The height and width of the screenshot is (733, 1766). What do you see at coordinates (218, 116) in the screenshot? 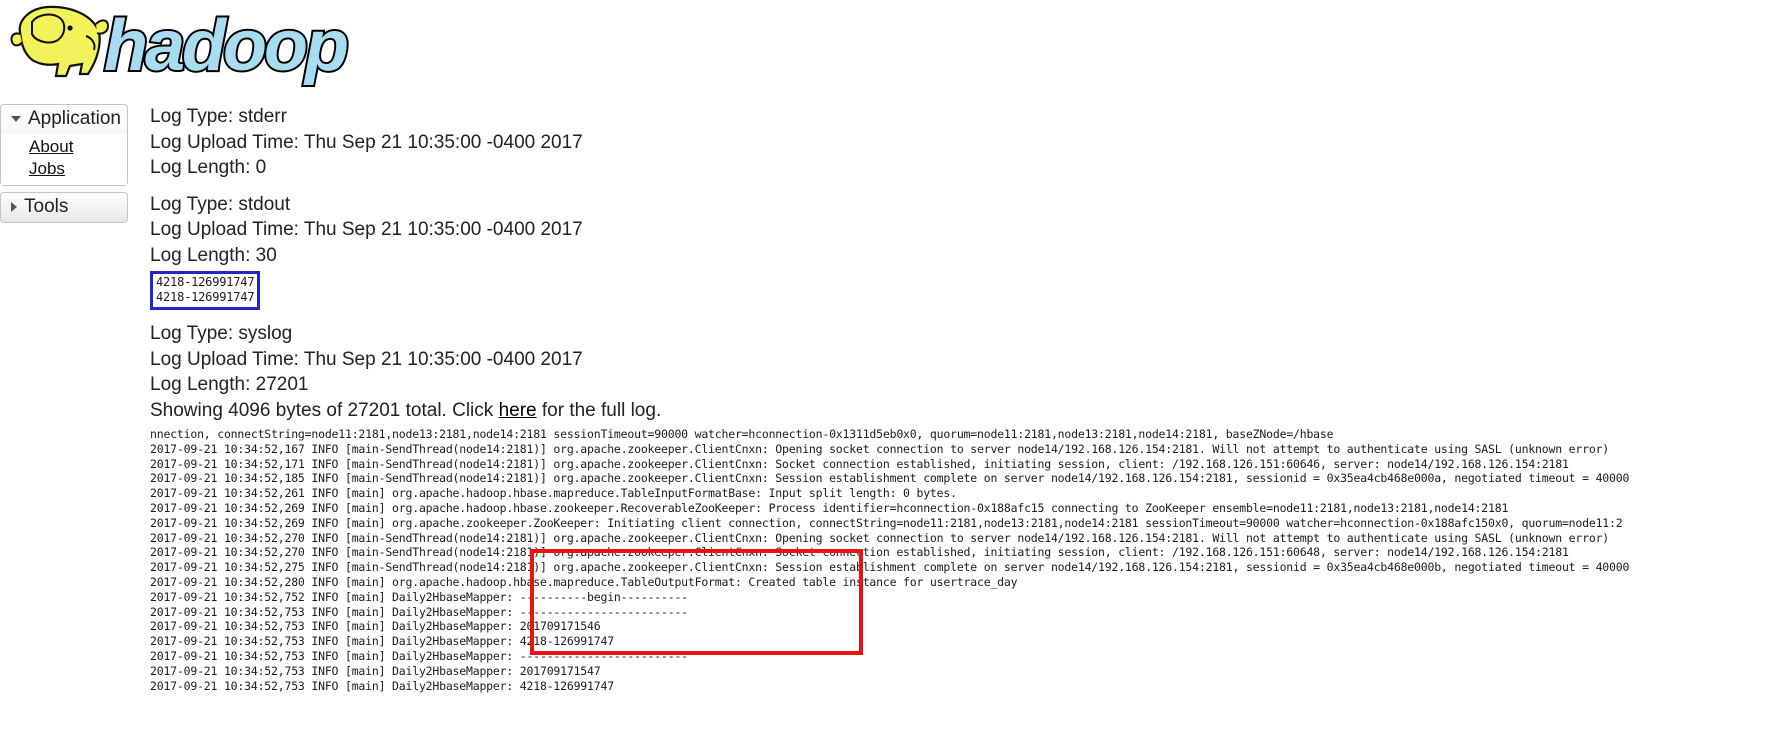
I see `stderr-log-type: Log Type: stderr` at bounding box center [218, 116].